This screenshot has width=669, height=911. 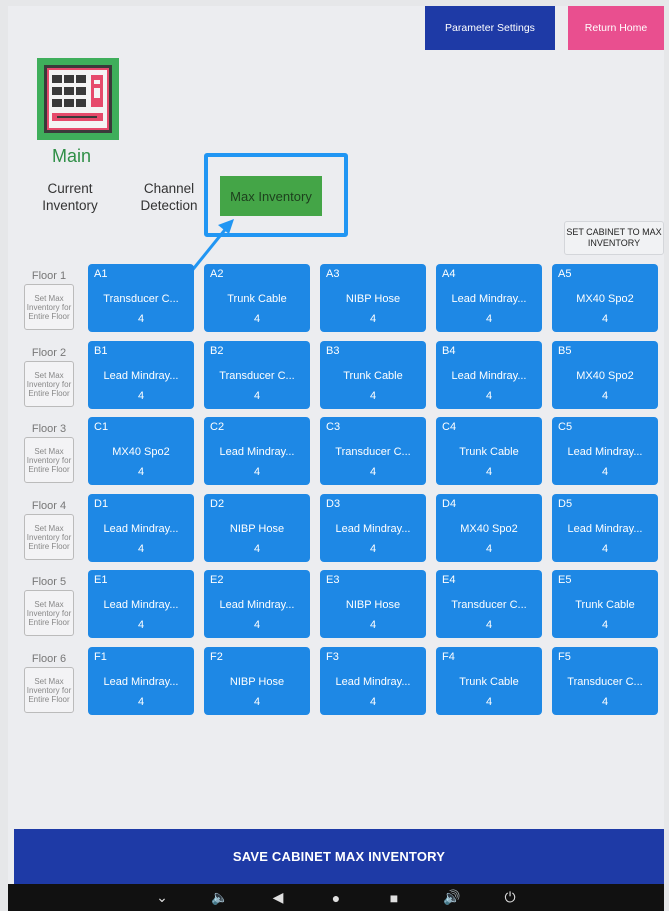 What do you see at coordinates (373, 528) in the screenshot?
I see `channel-cell: D3 Lead Mindray... 4` at bounding box center [373, 528].